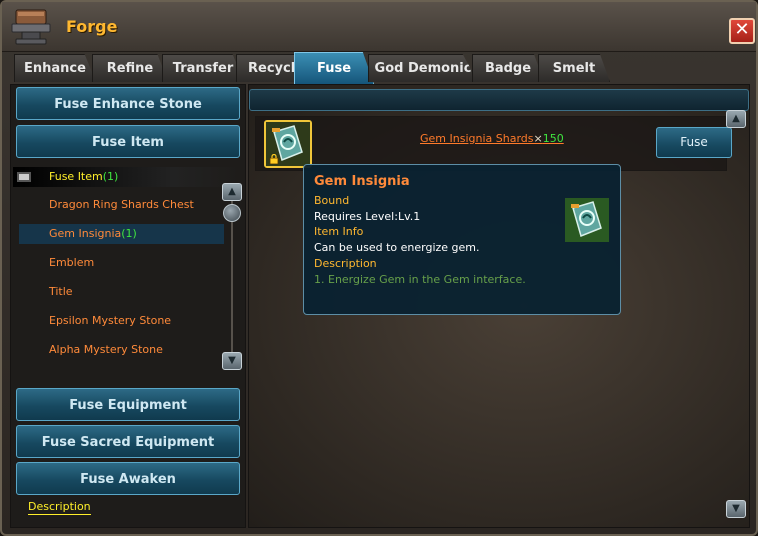 This screenshot has height=536, width=758. Describe the element at coordinates (128, 404) in the screenshot. I see `fuse-equipment-button: Fuse Equipment` at that location.